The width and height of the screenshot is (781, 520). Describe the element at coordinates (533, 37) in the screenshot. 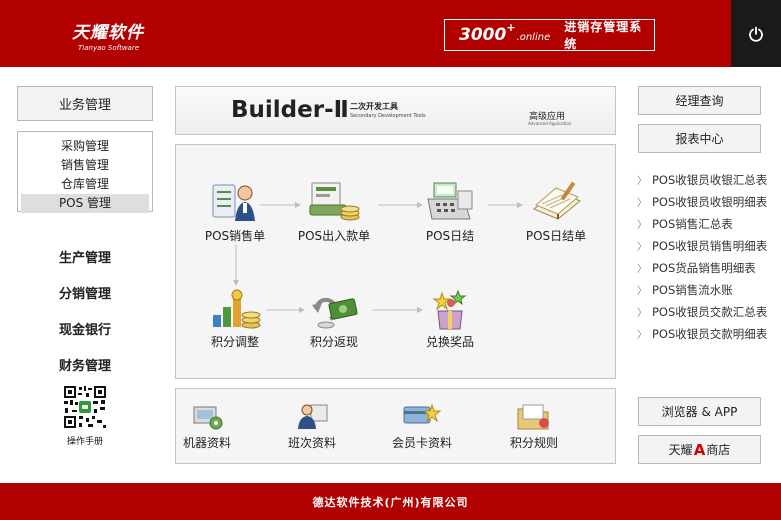

I see `product-version-suffix: .online` at that location.